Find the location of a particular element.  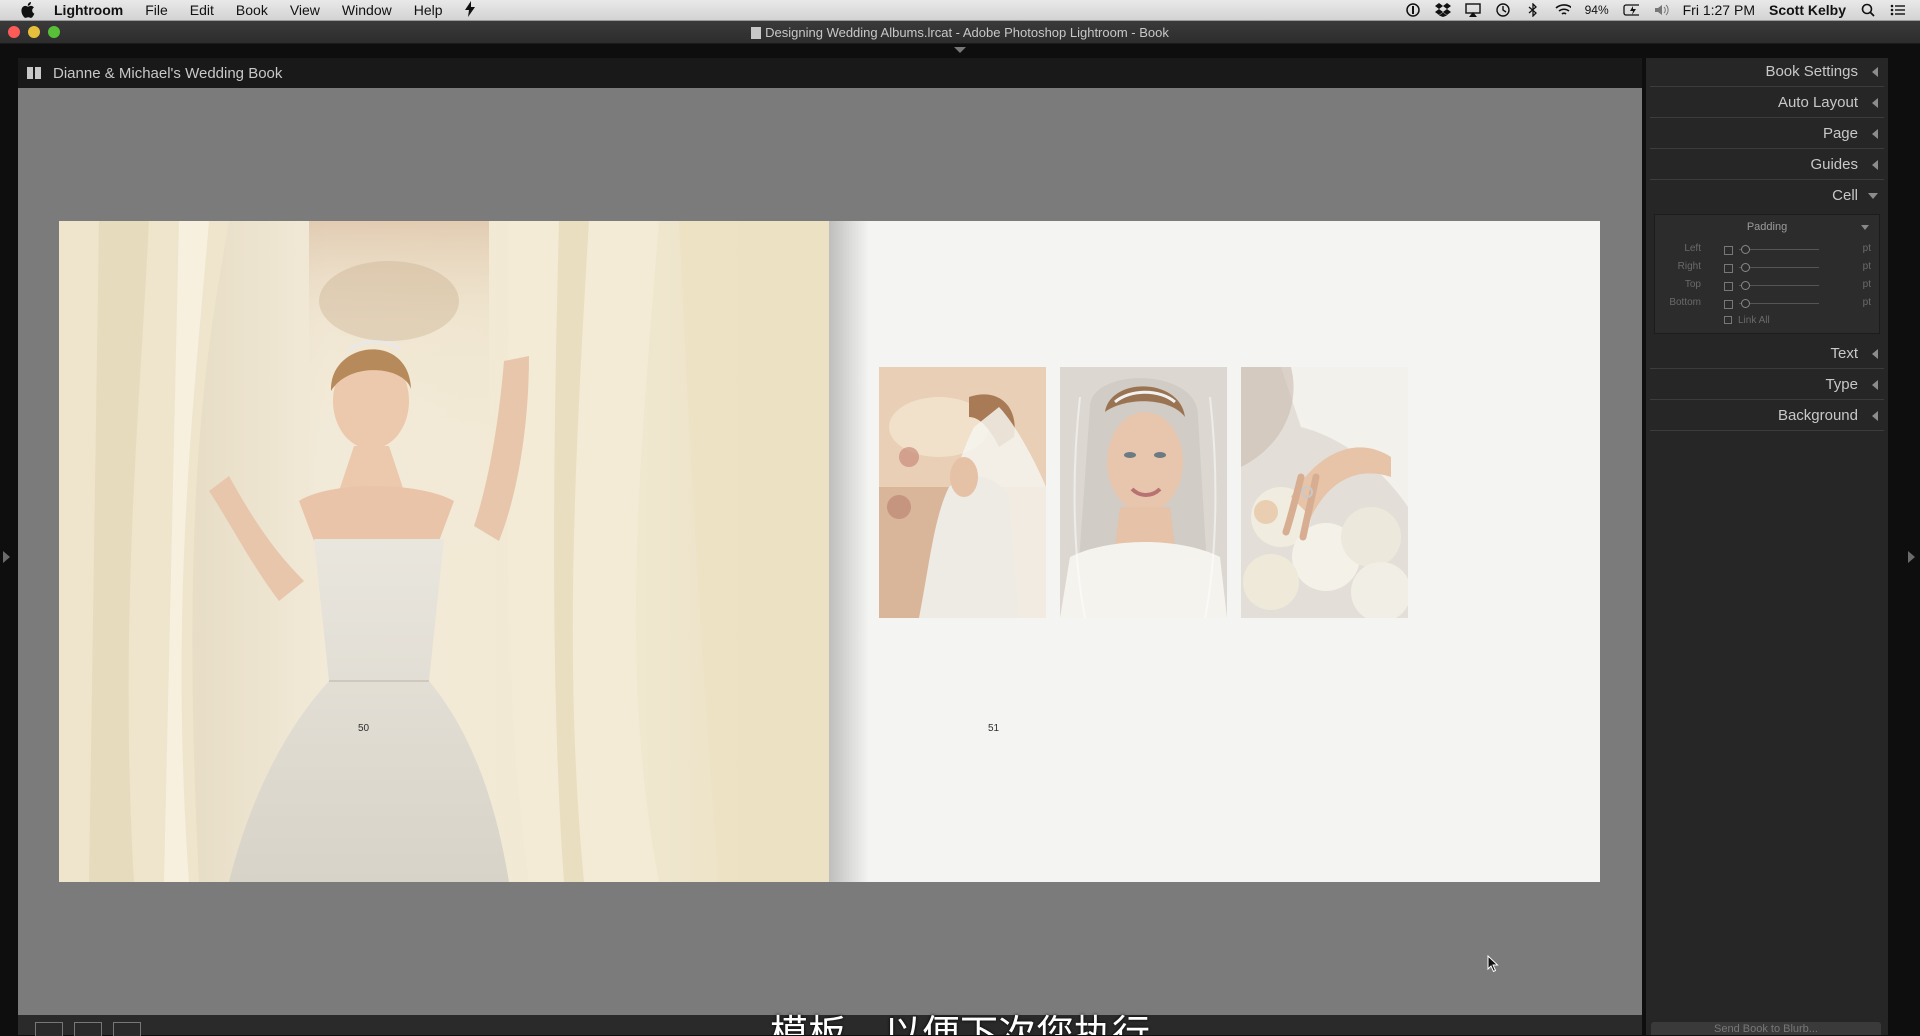

top-panel-toggle-icon is located at coordinates (960, 50).